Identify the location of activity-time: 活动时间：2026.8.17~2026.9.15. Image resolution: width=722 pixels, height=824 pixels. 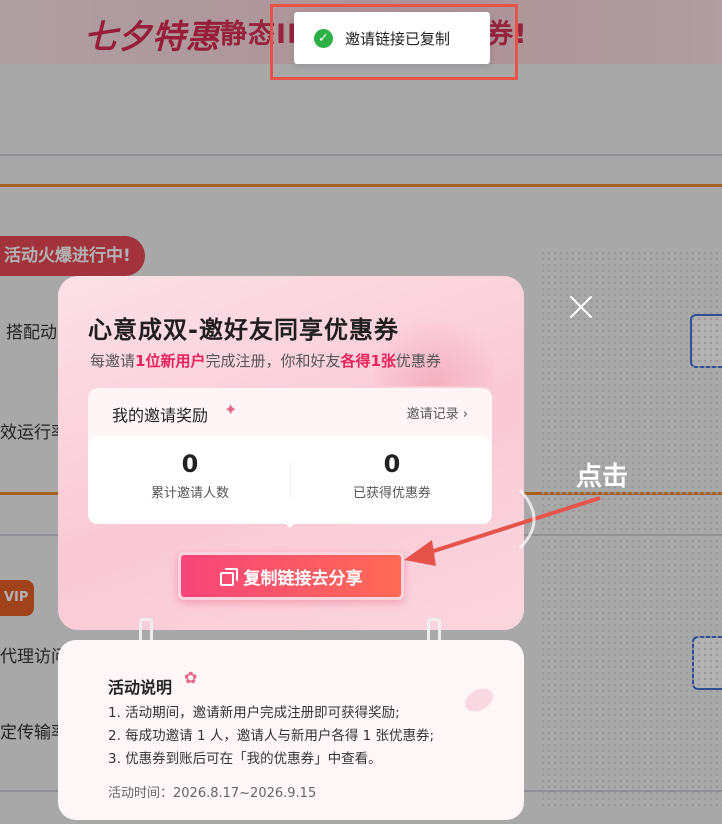
(212, 793).